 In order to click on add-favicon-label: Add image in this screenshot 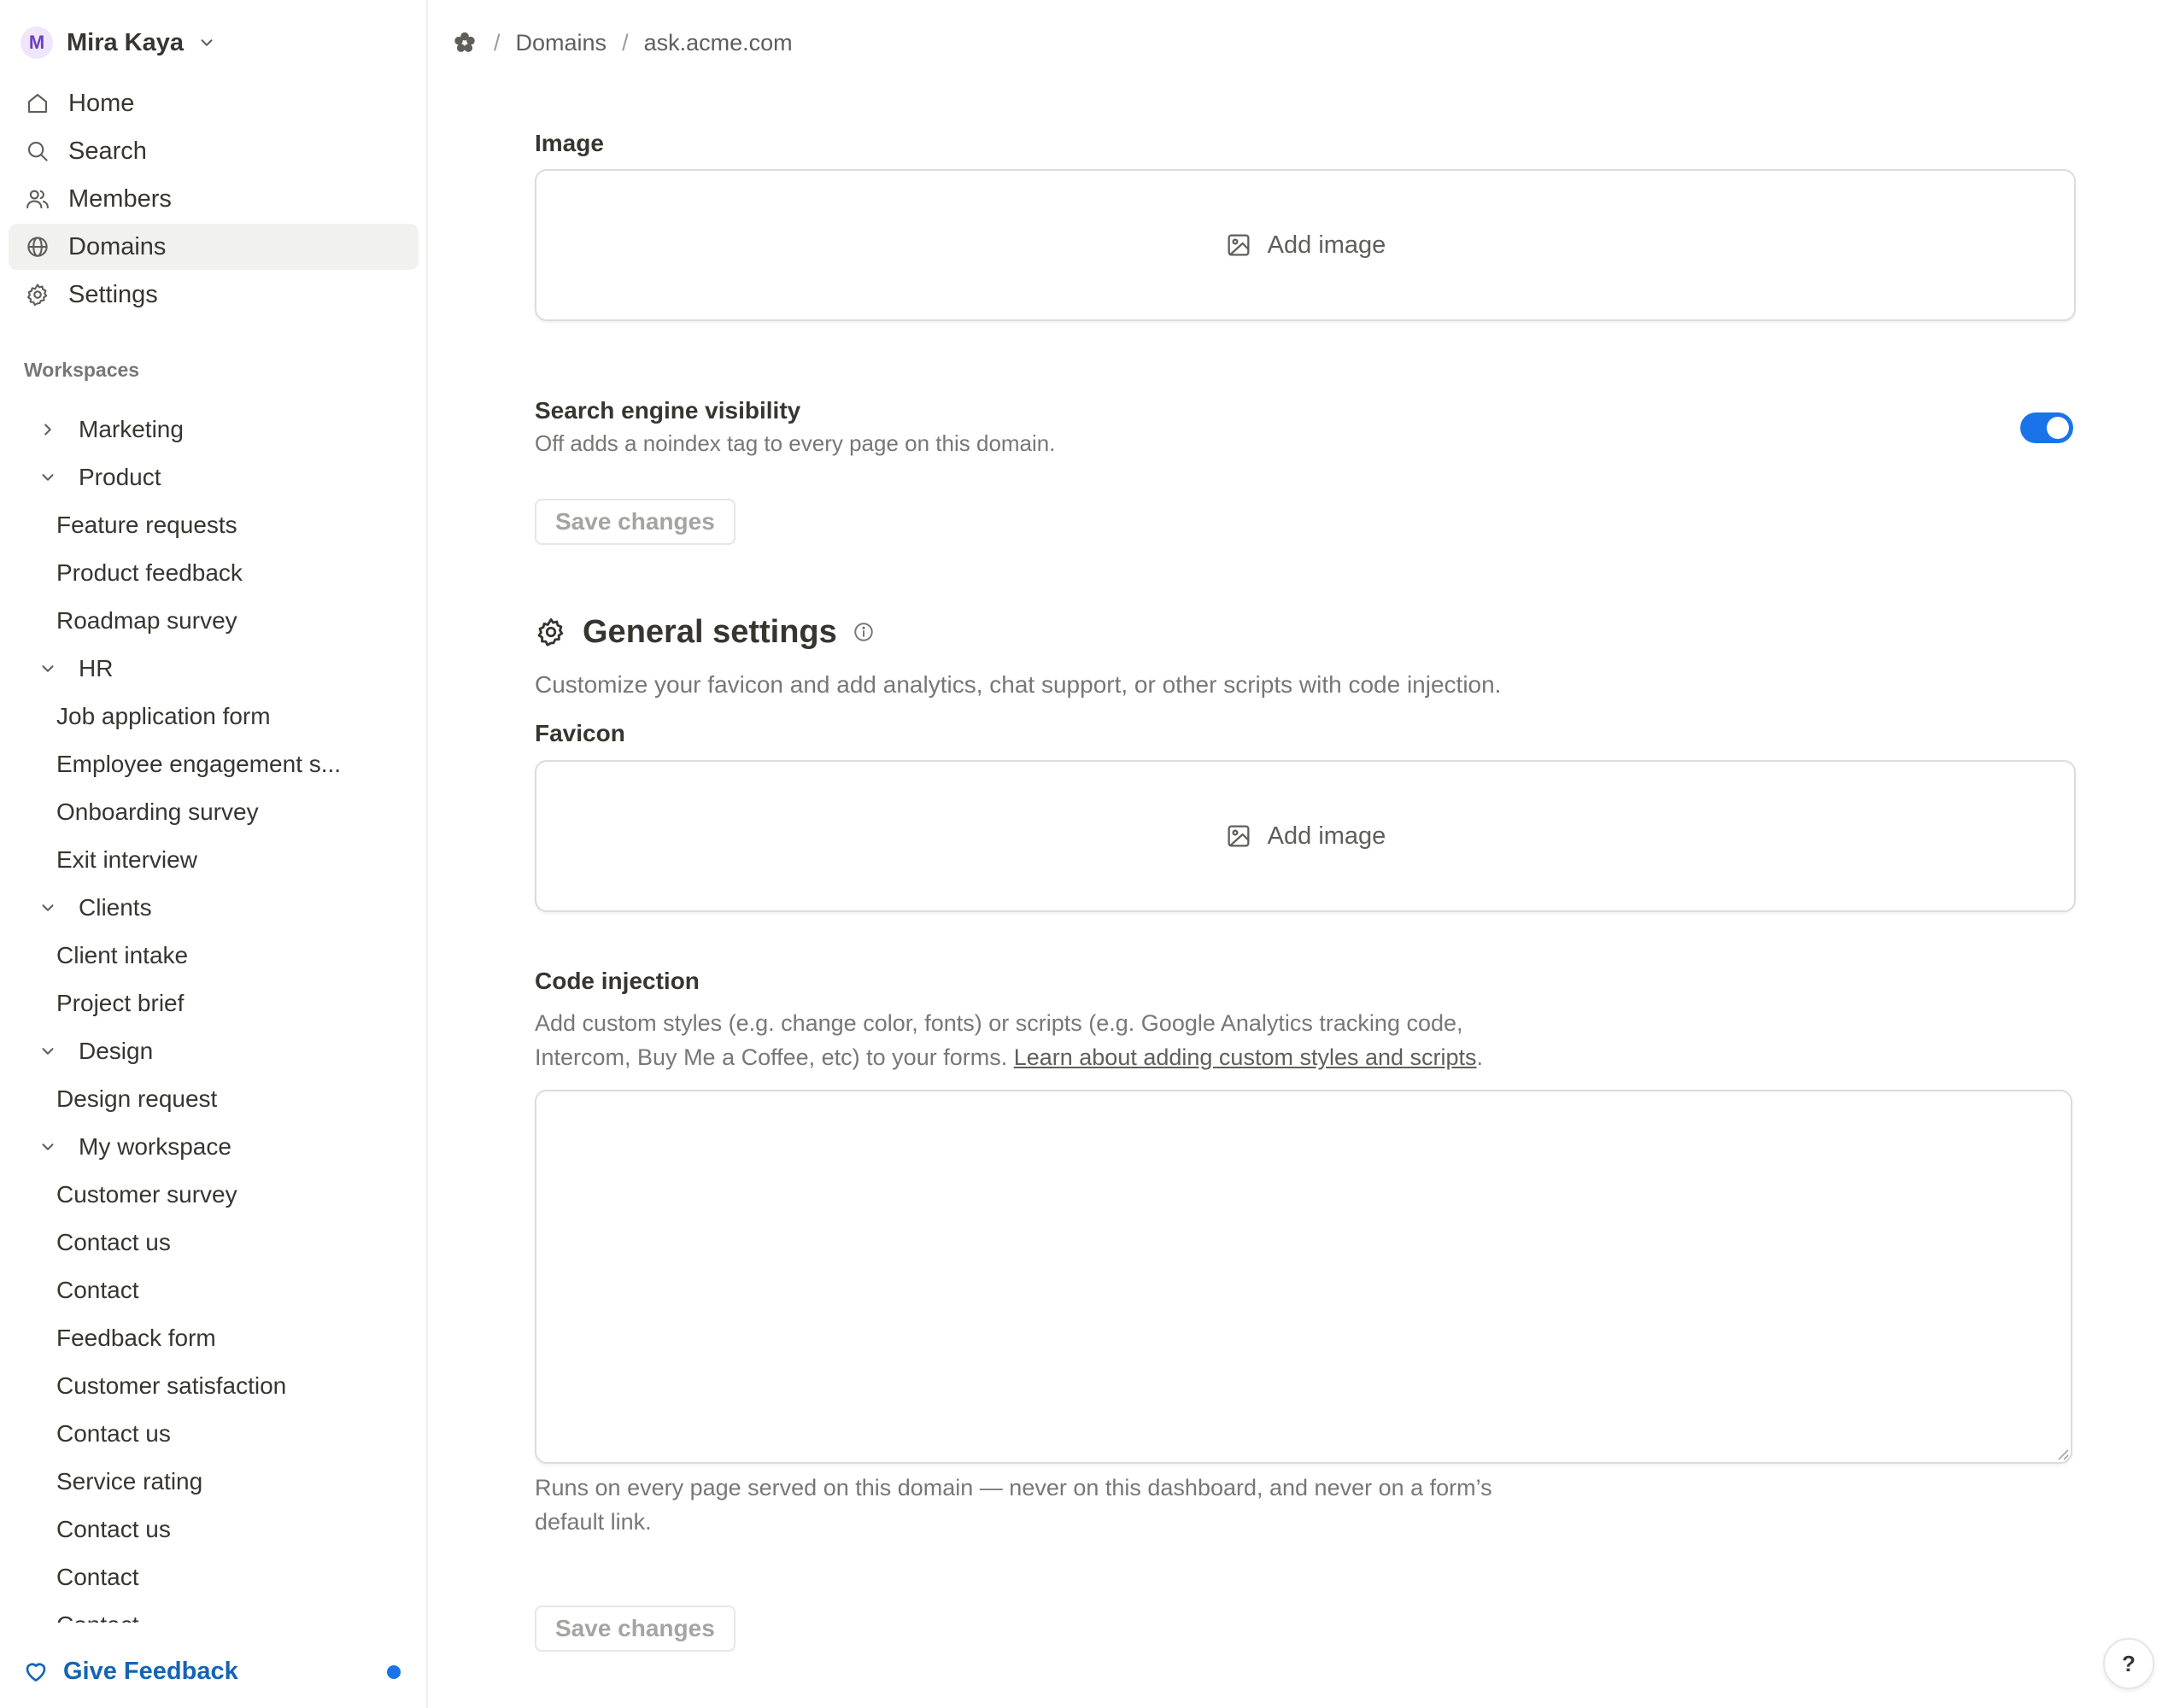, I will do `click(1326, 836)`.